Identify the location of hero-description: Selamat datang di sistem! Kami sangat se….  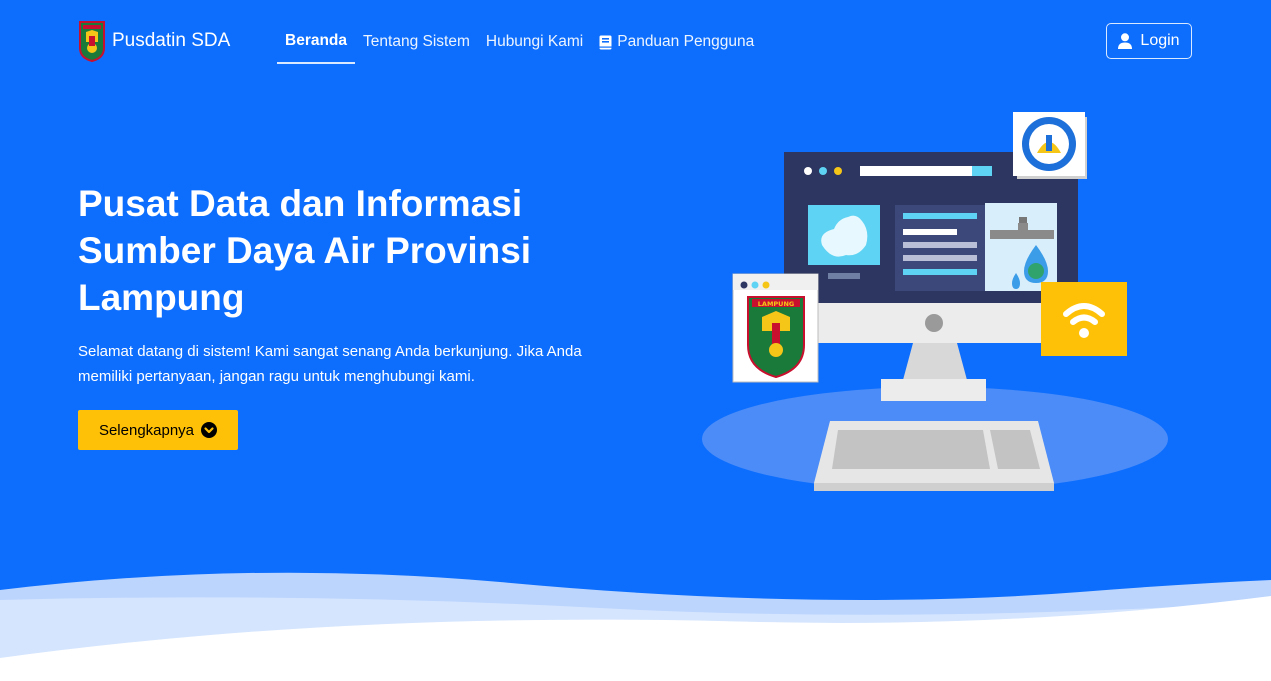
(330, 364).